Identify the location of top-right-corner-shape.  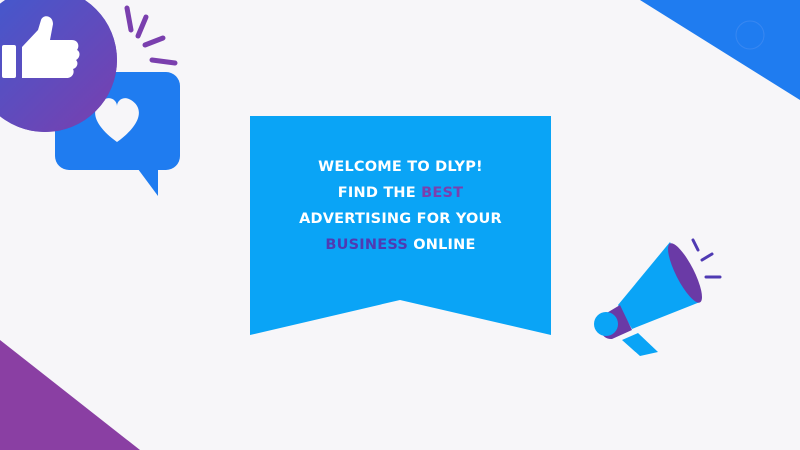
(720, 50).